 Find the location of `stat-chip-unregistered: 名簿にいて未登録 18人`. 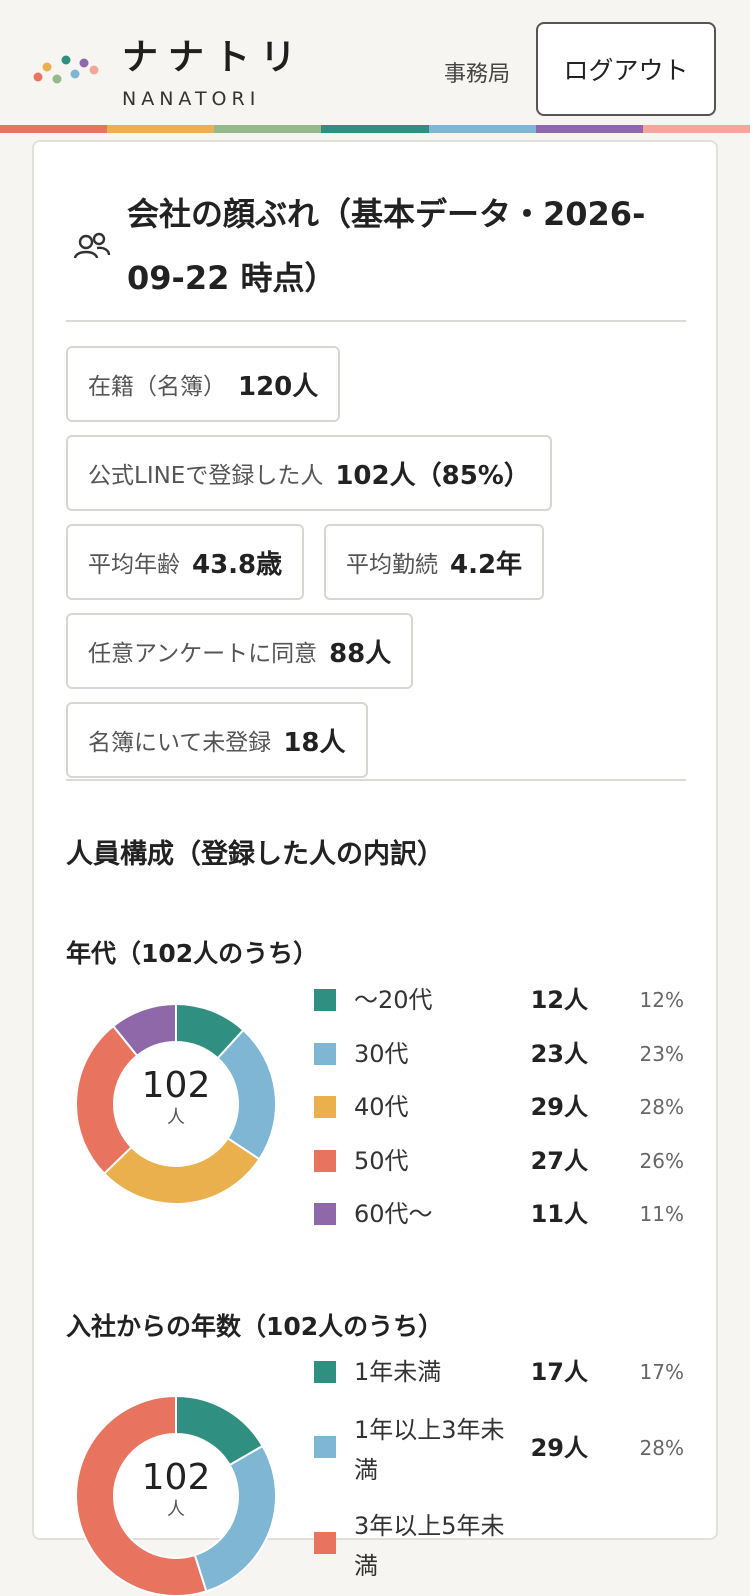

stat-chip-unregistered: 名簿にいて未登録 18人 is located at coordinates (217, 740).